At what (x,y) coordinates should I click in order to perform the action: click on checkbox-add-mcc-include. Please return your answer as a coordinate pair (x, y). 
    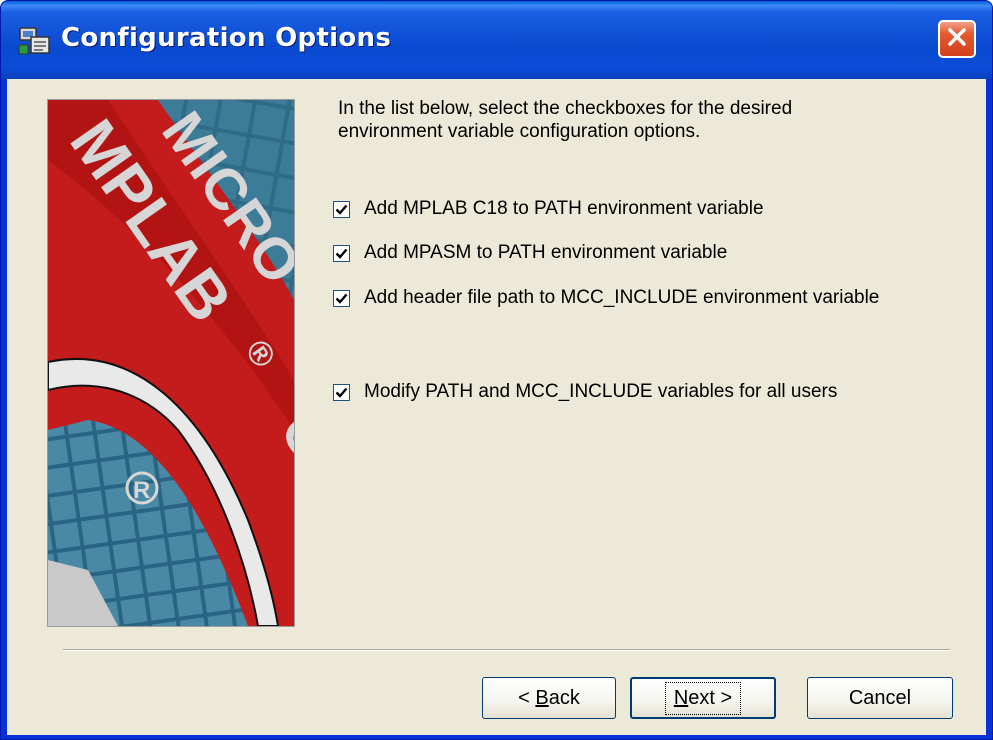
    Looking at the image, I should click on (341, 298).